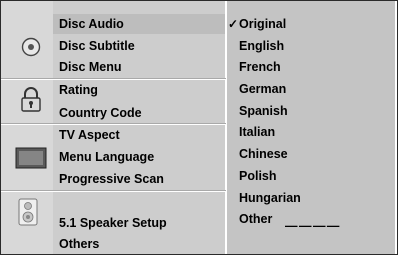 This screenshot has height=255, width=398. I want to click on option-french: French, so click(260, 67).